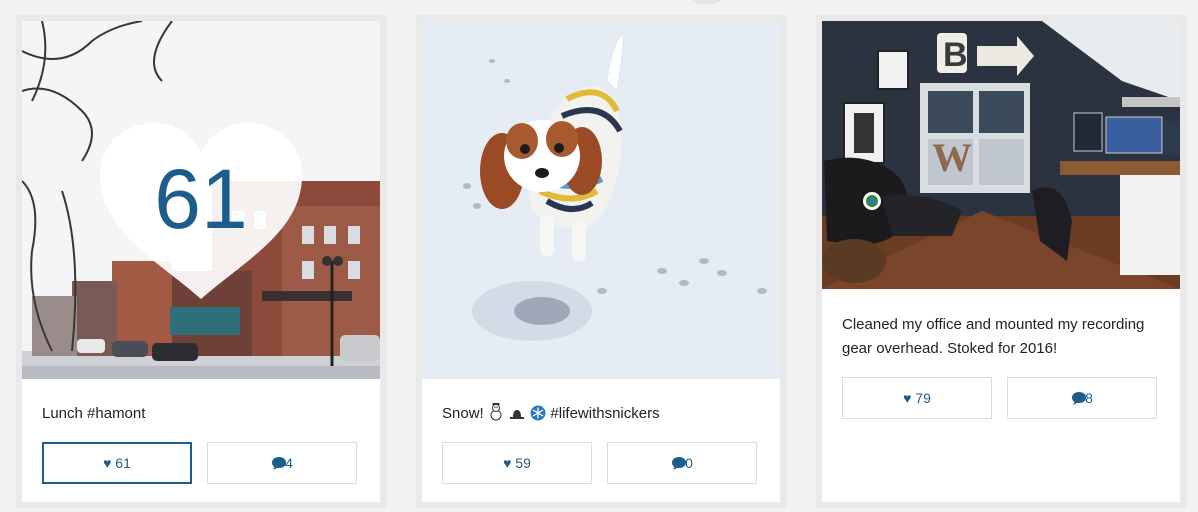  I want to click on snowman-icon, so click(496, 416).